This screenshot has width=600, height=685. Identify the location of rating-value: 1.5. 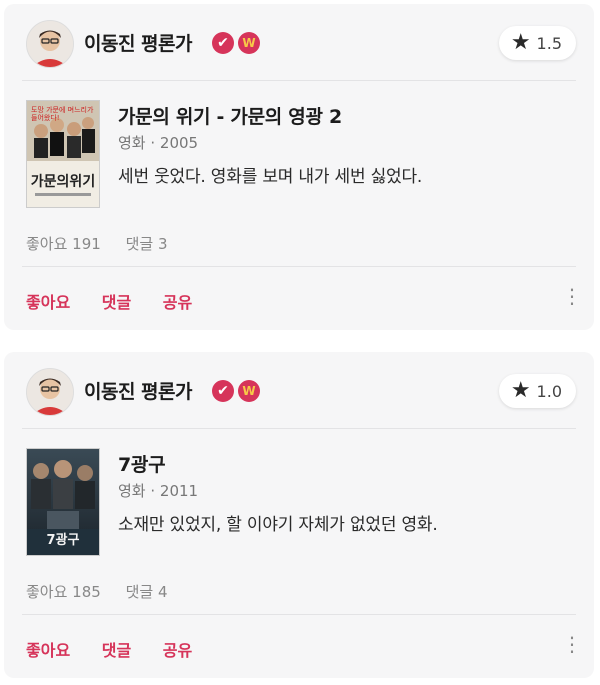
(549, 43).